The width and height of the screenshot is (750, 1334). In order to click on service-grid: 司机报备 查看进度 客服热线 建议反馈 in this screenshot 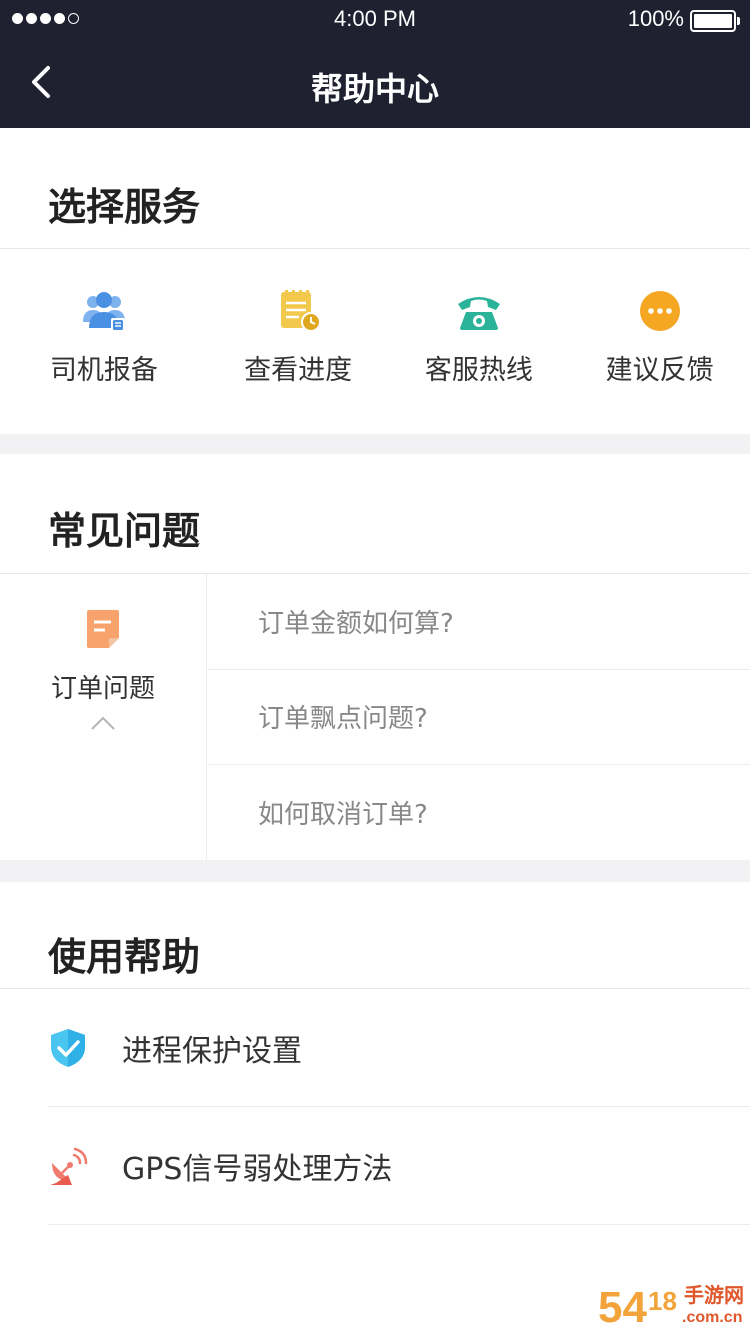, I will do `click(375, 332)`.